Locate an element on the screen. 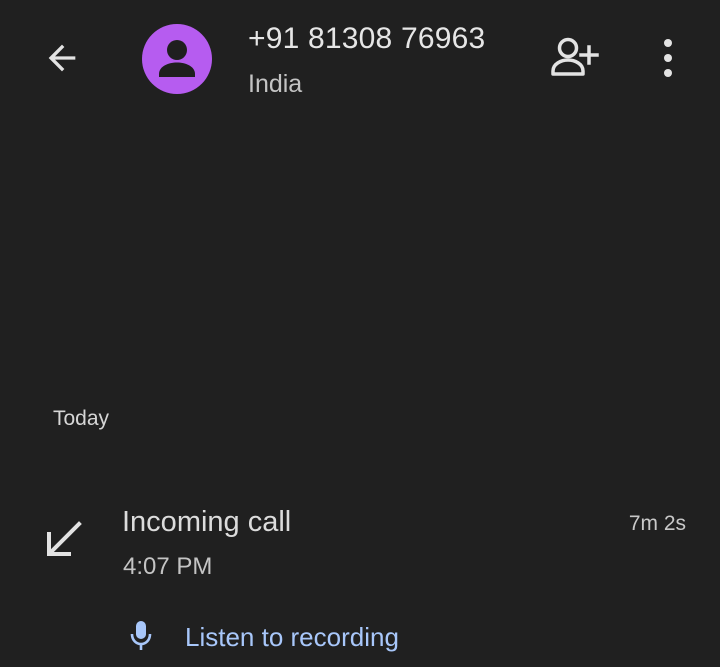  contact-country: India is located at coordinates (275, 84).